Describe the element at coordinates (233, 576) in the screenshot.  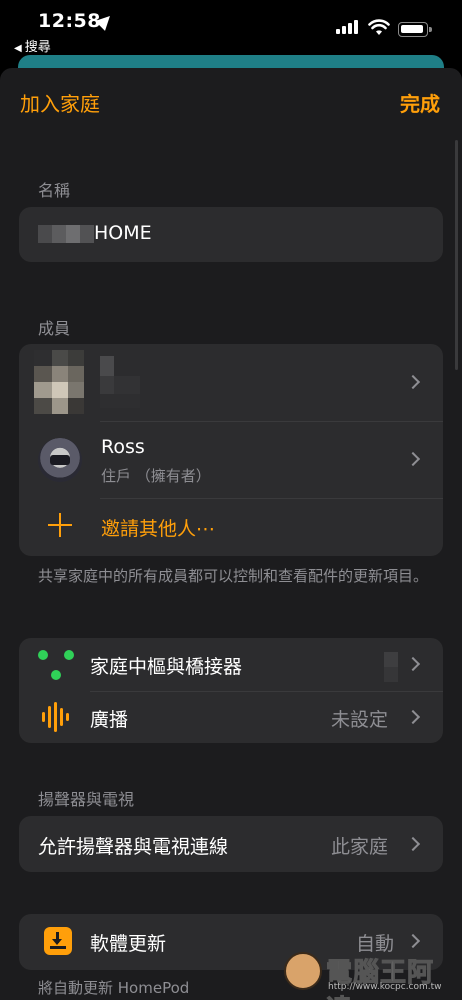
I see `members-footer-note: 共享家庭中的所有成員都可以控制和查看配件的更新項目。` at that location.